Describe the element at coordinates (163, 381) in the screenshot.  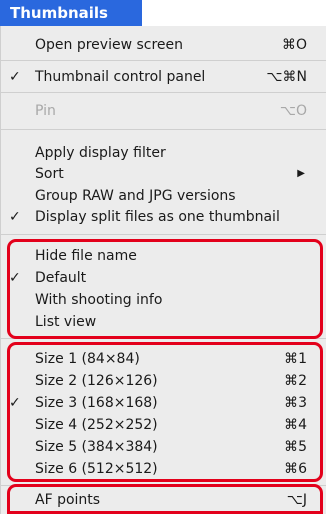
I see `menu-item-size-2: Size 2 (126×126) ⌘2` at that location.